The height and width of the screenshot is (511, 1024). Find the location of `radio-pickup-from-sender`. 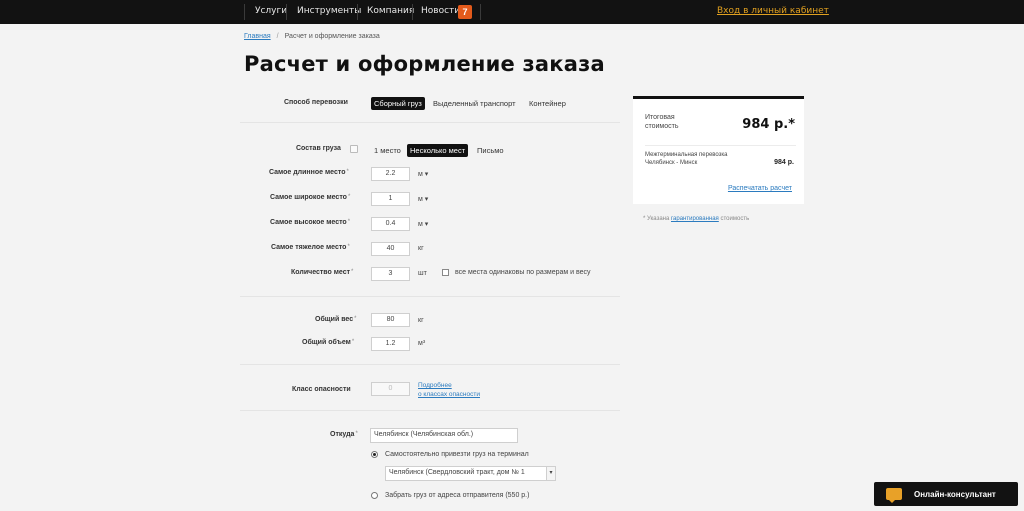

radio-pickup-from-sender is located at coordinates (374, 495).